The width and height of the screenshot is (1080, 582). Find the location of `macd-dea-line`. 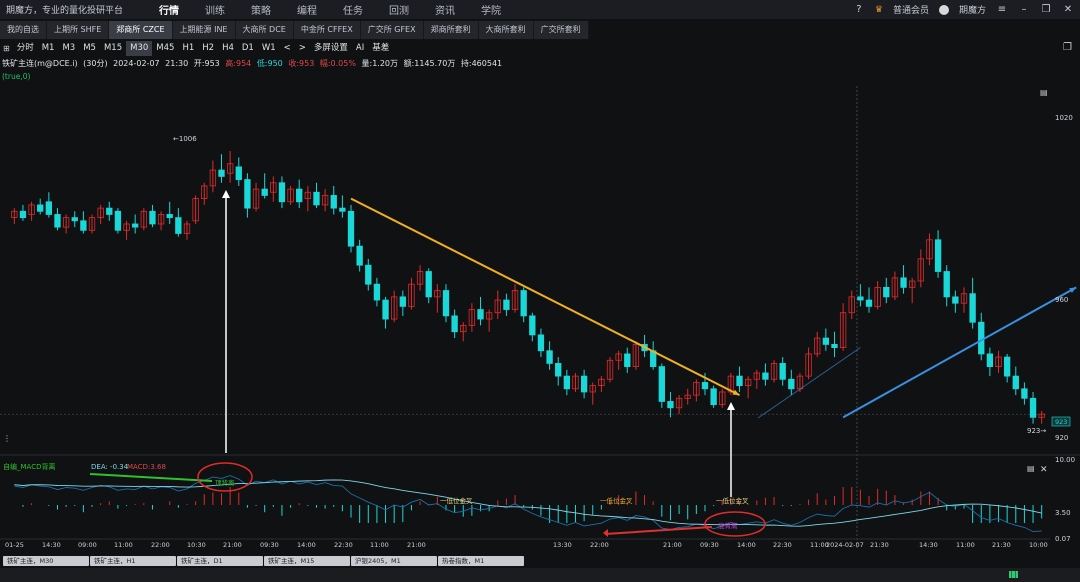

macd-dea-line is located at coordinates (528, 503).